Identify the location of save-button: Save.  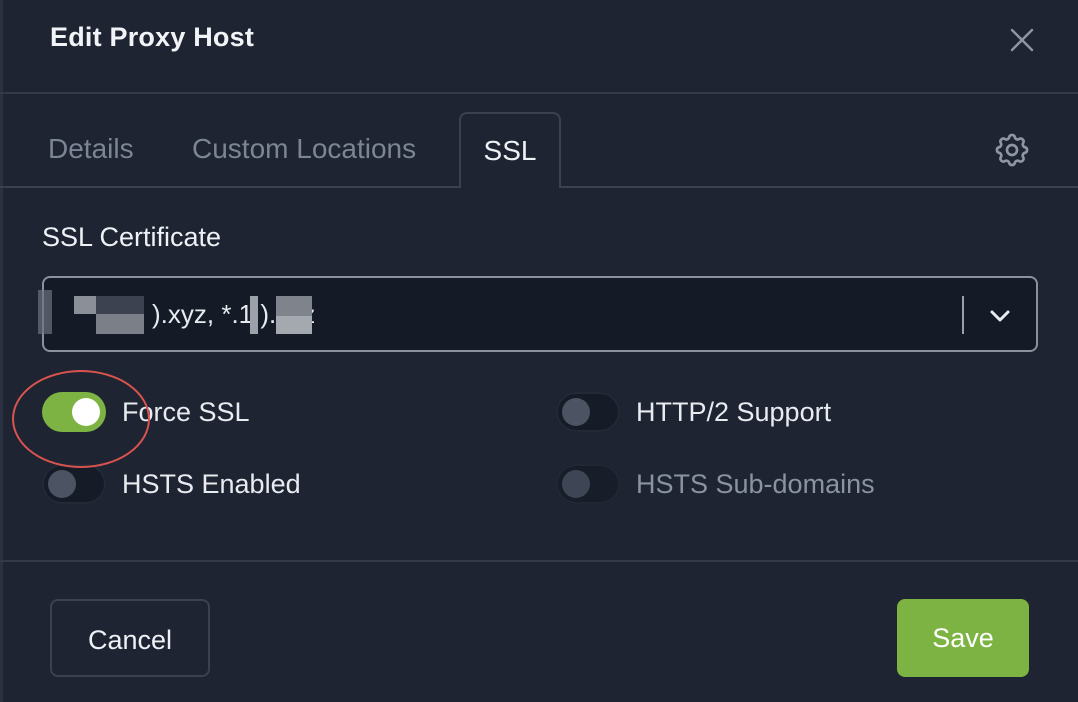
(963, 638).